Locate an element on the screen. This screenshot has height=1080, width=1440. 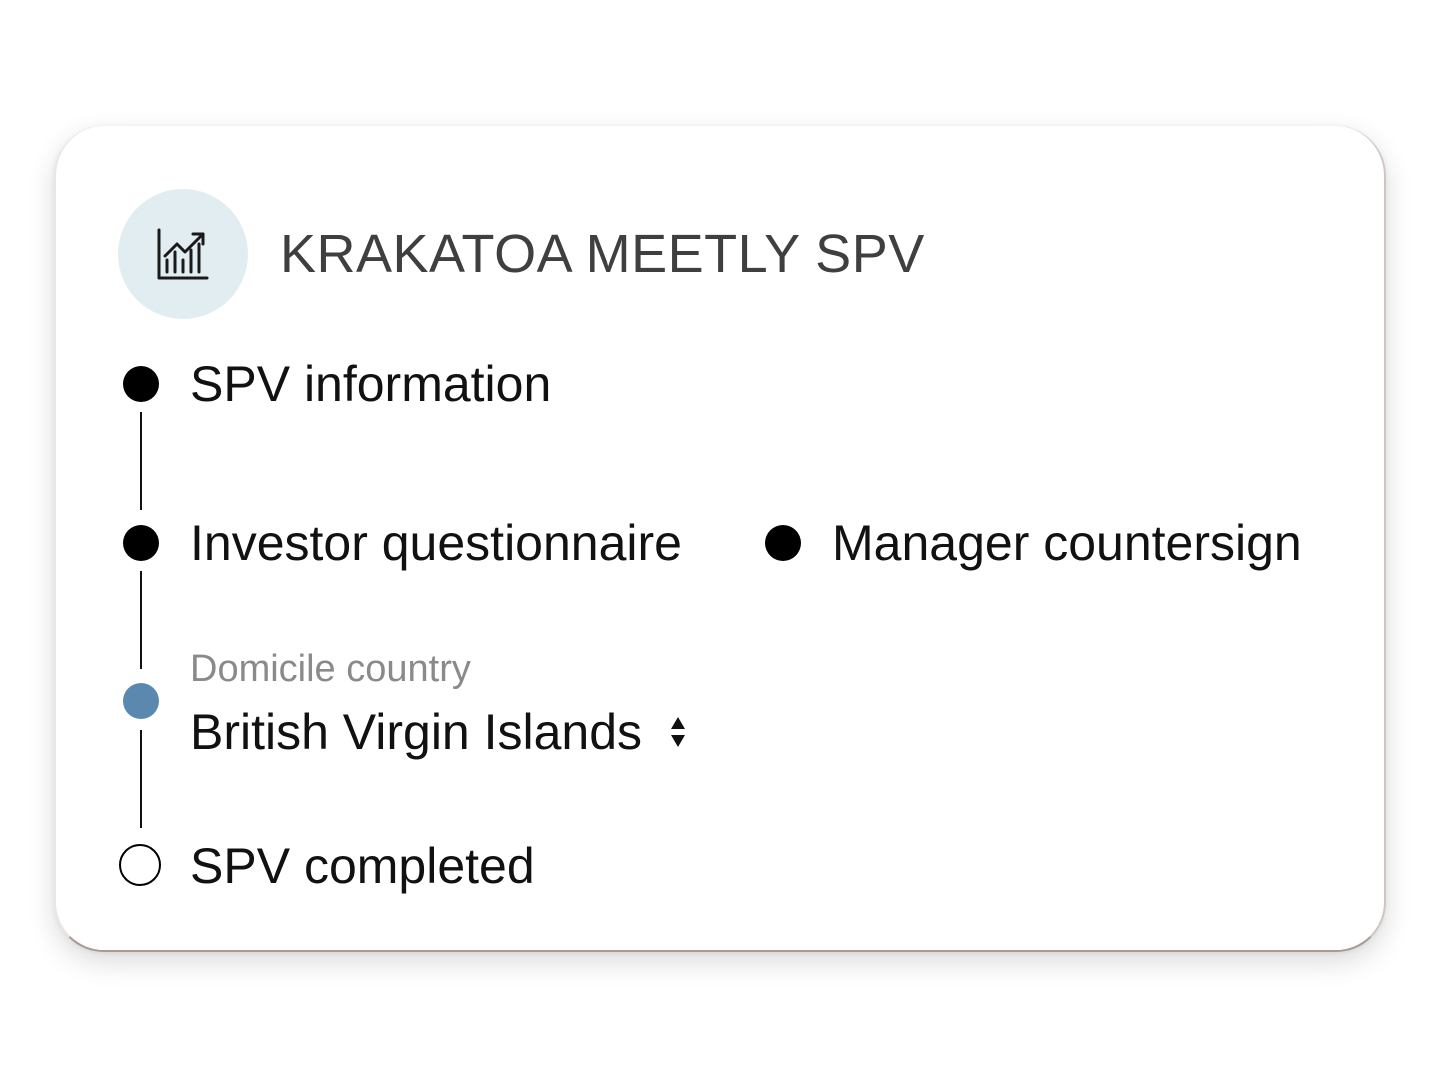
spv-title: KRAKATOA MEETLY SPV is located at coordinates (602, 254).